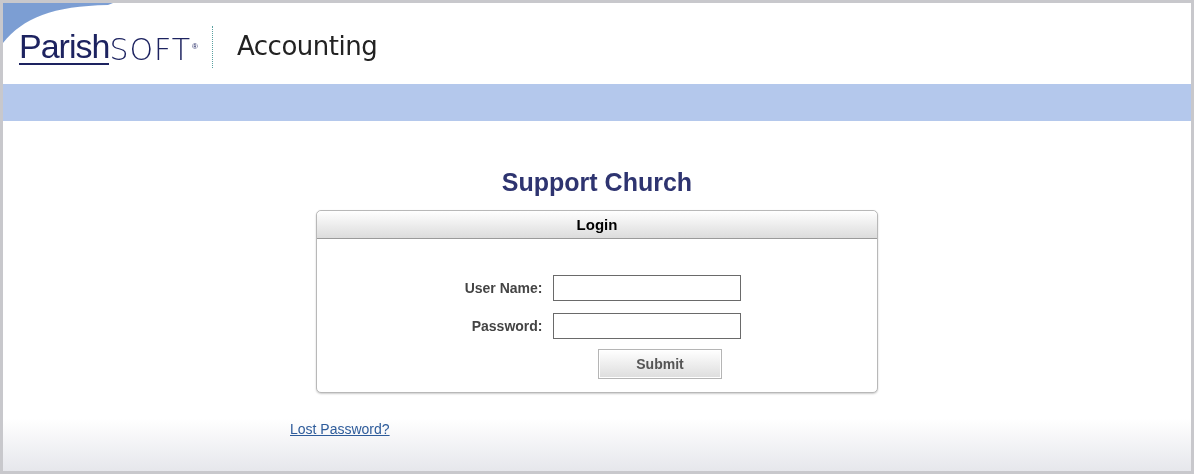 This screenshot has height=474, width=1194. I want to click on panel-title: Login, so click(597, 225).